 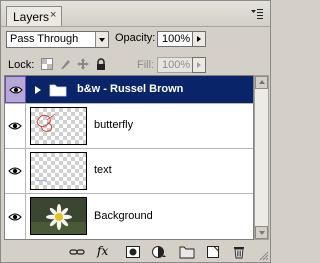 I want to click on opacity-label: Opacity:, so click(x=135, y=38).